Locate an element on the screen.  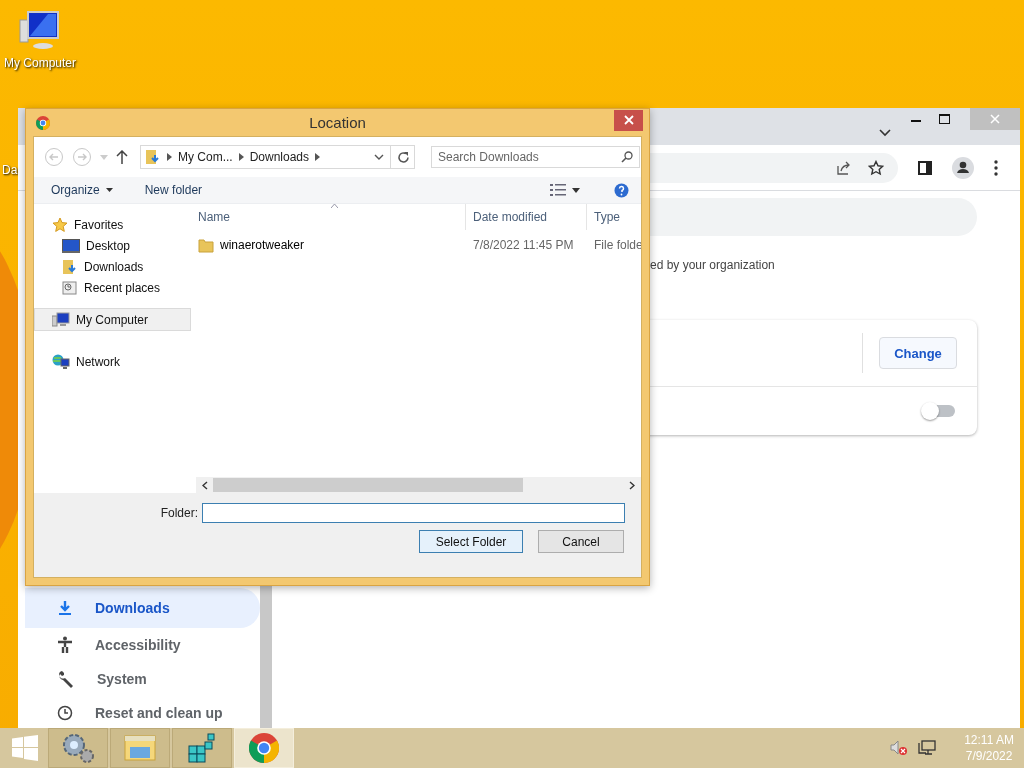
dialog-title: Location is located at coordinates (337, 122).